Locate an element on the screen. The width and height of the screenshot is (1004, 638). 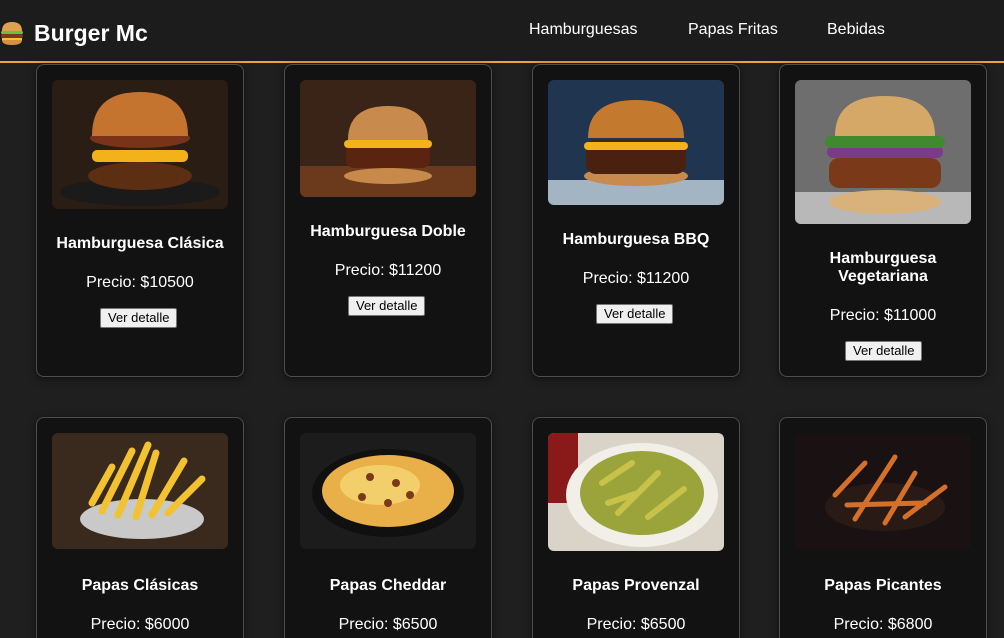
product-card: Papas Clásicas Precio: $6000 is located at coordinates (140, 527).